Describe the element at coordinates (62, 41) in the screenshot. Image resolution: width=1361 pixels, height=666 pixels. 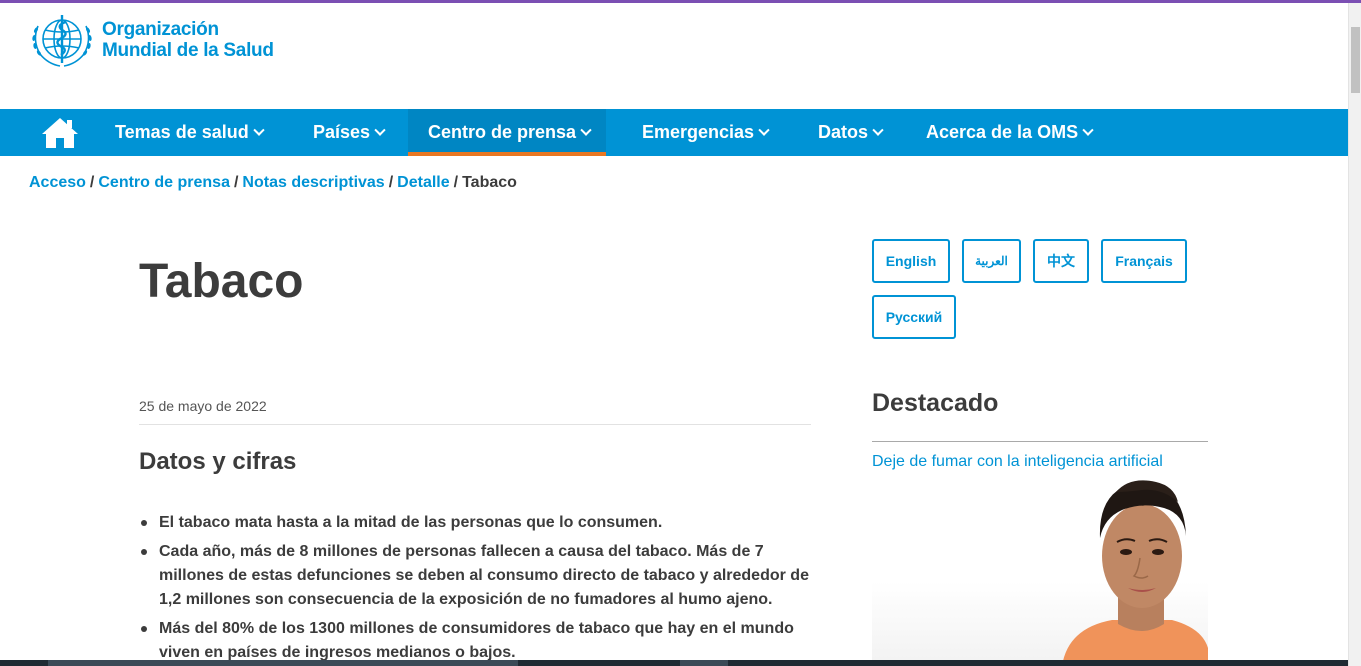
I see `who-emblem-icon` at that location.